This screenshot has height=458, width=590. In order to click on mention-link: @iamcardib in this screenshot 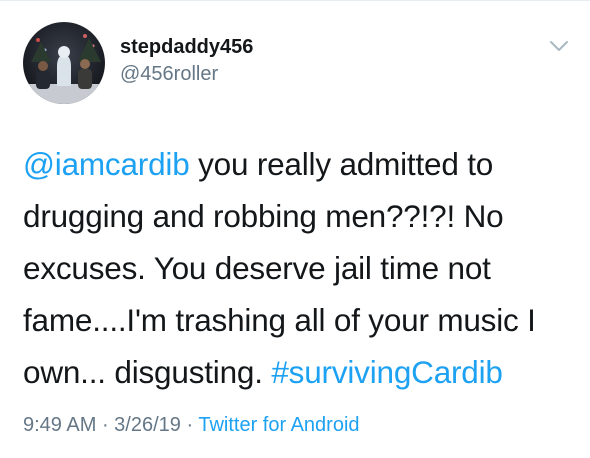, I will do `click(106, 164)`.